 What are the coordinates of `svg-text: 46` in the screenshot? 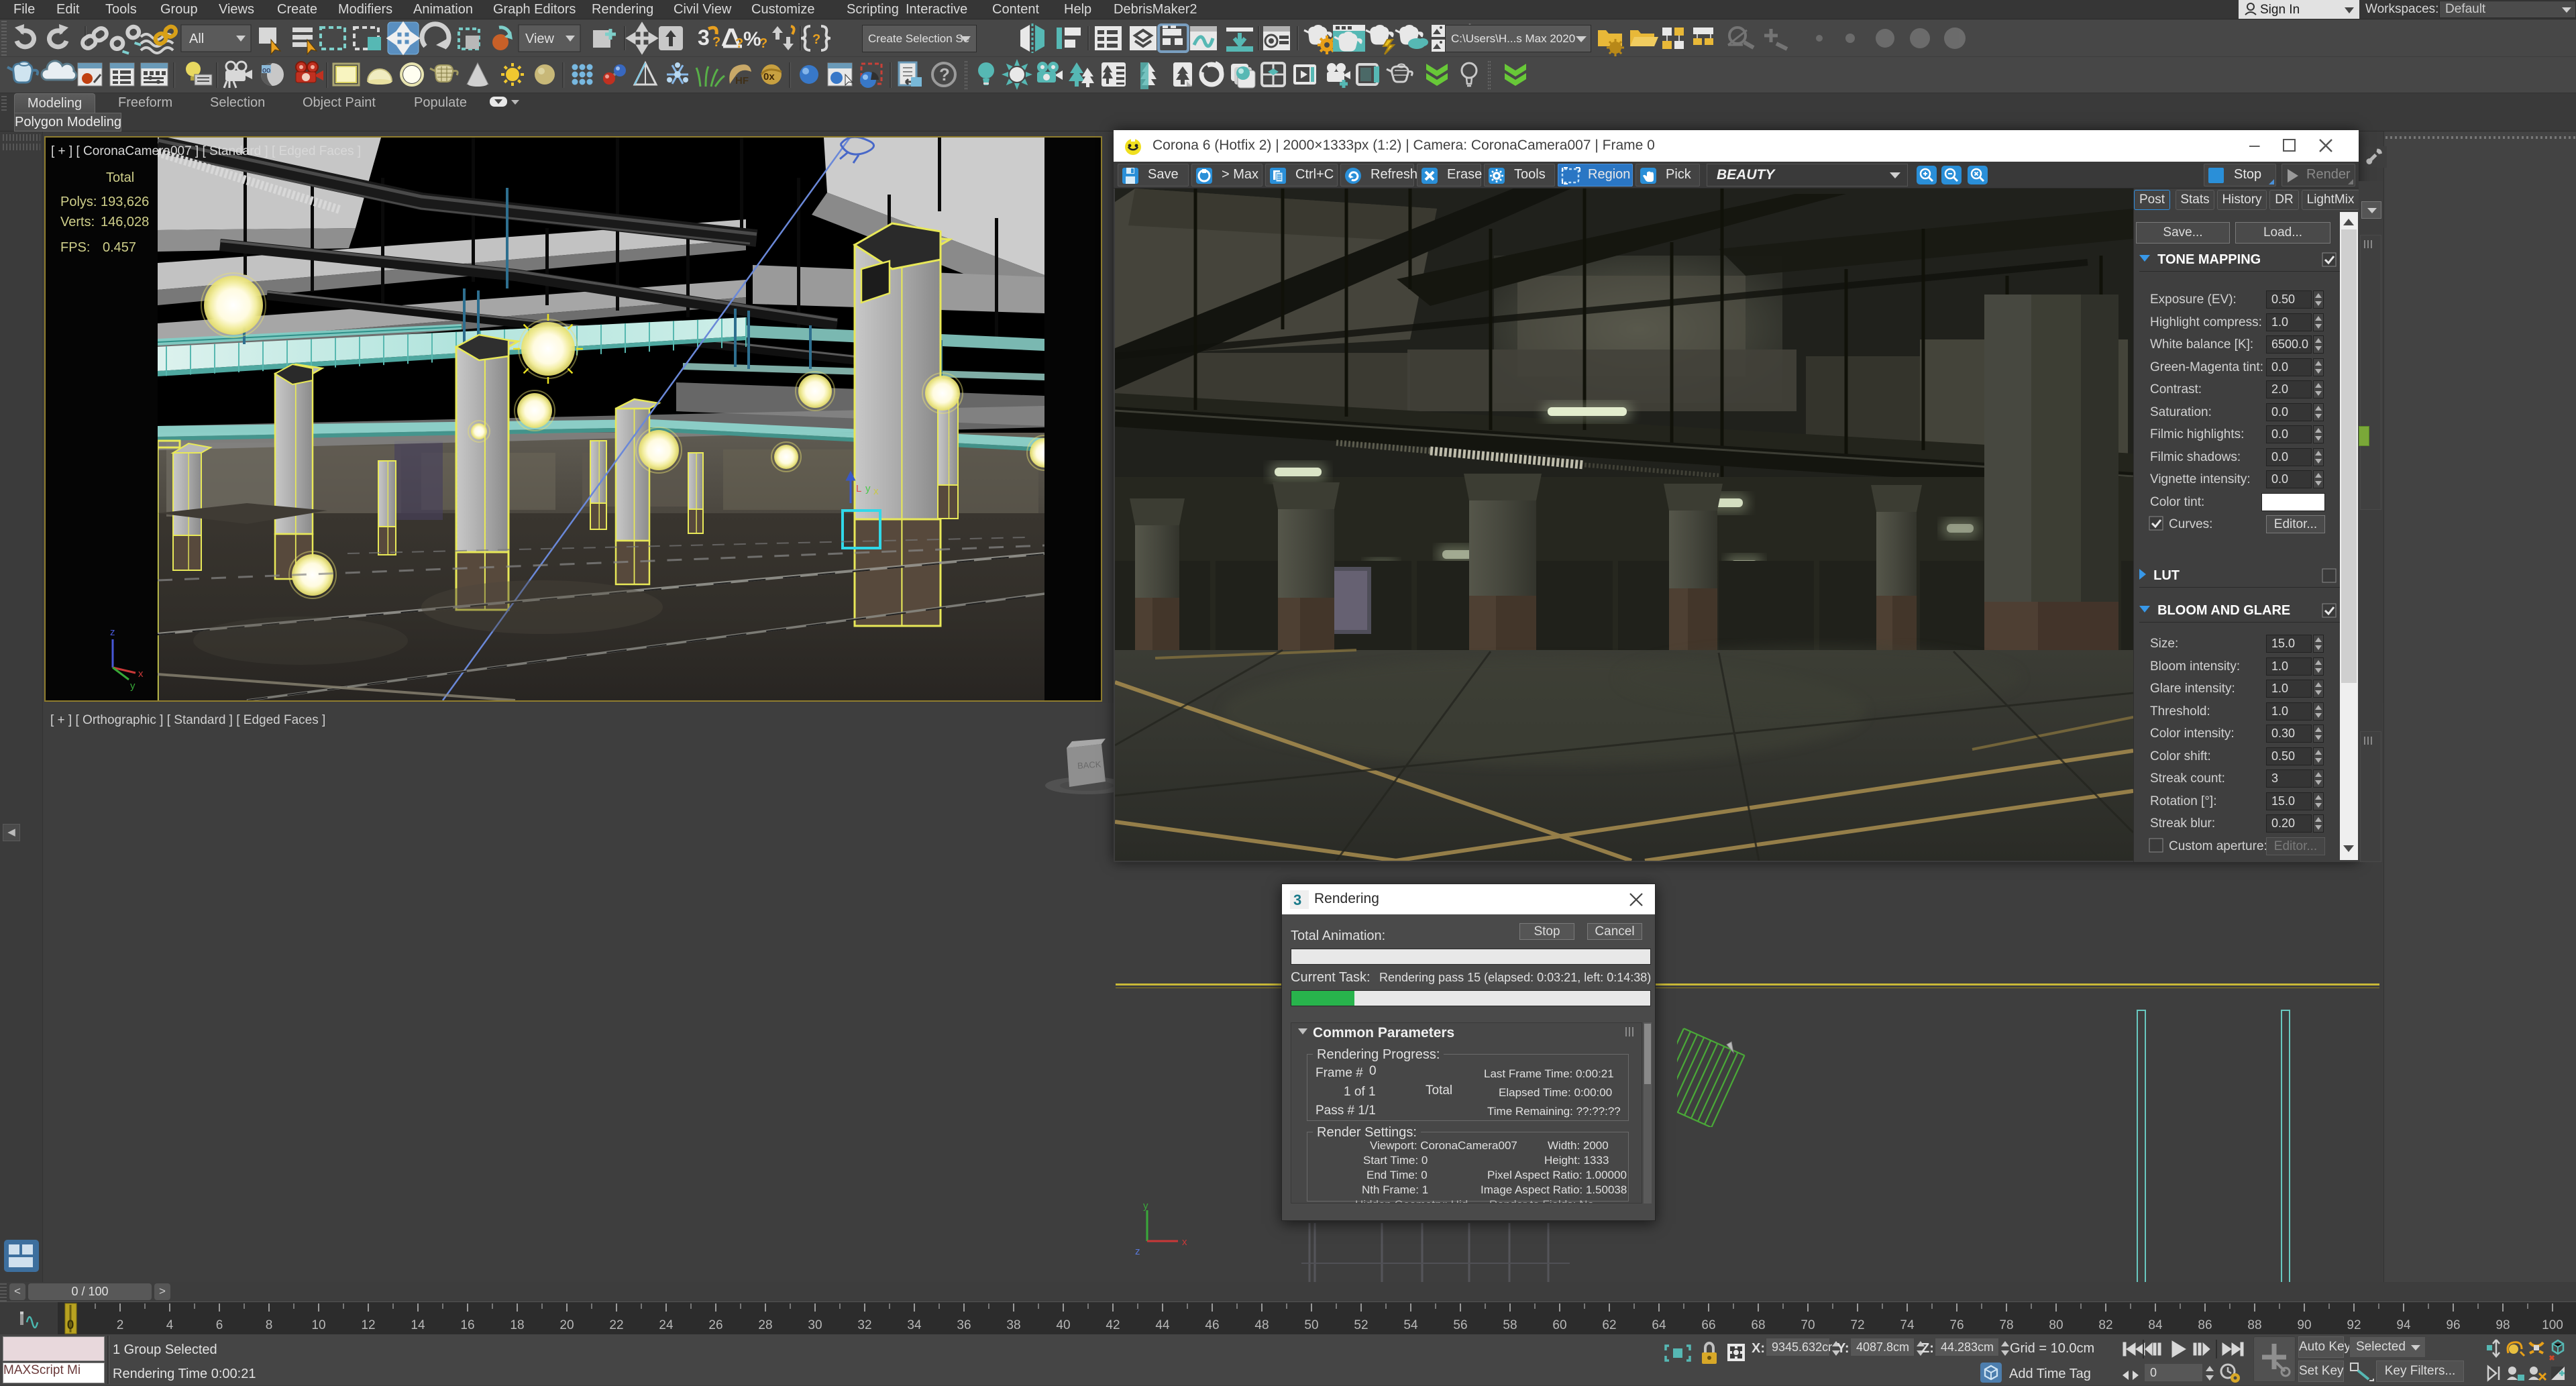 It's located at (1212, 1325).